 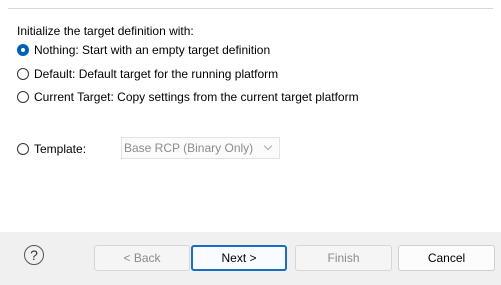 What do you see at coordinates (142, 258) in the screenshot?
I see `back-button: < Back` at bounding box center [142, 258].